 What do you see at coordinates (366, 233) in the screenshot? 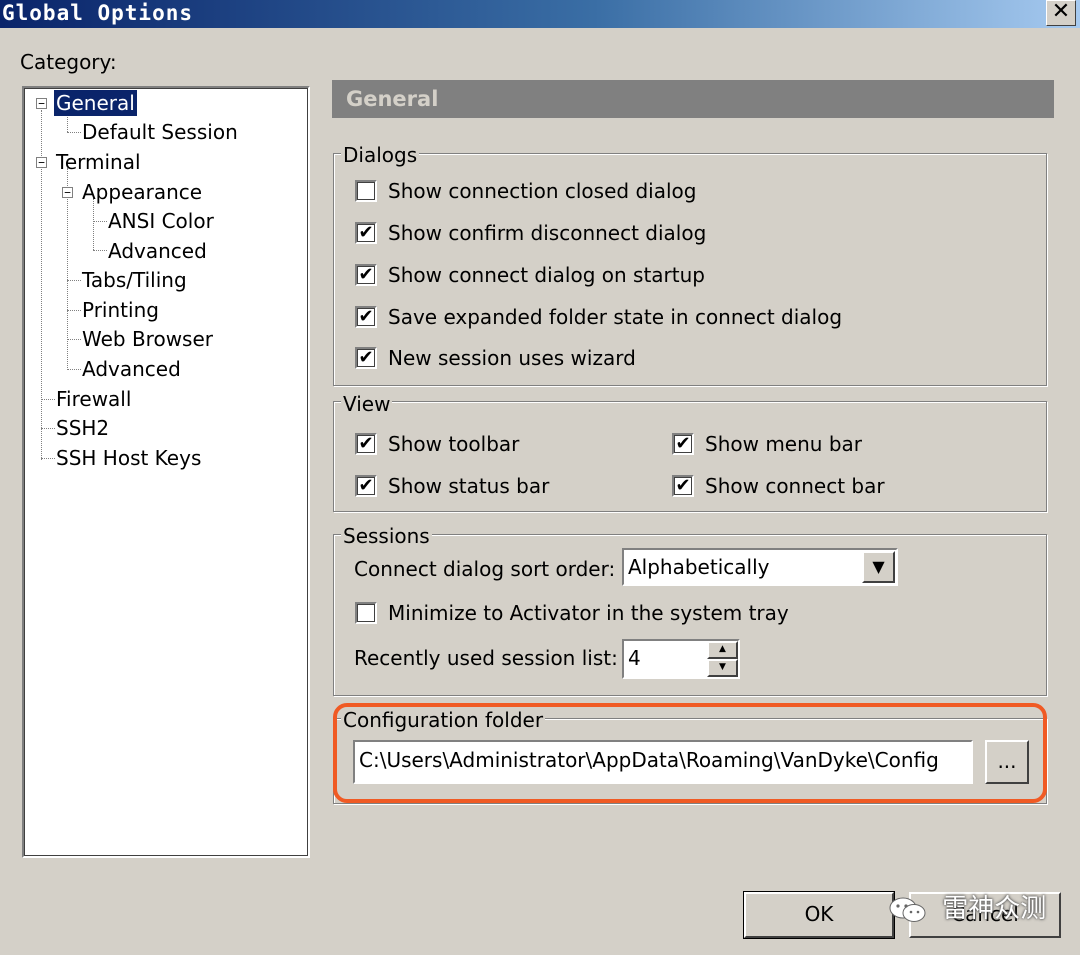
I see `checkbox-show-confirm-disconnect: ✔` at bounding box center [366, 233].